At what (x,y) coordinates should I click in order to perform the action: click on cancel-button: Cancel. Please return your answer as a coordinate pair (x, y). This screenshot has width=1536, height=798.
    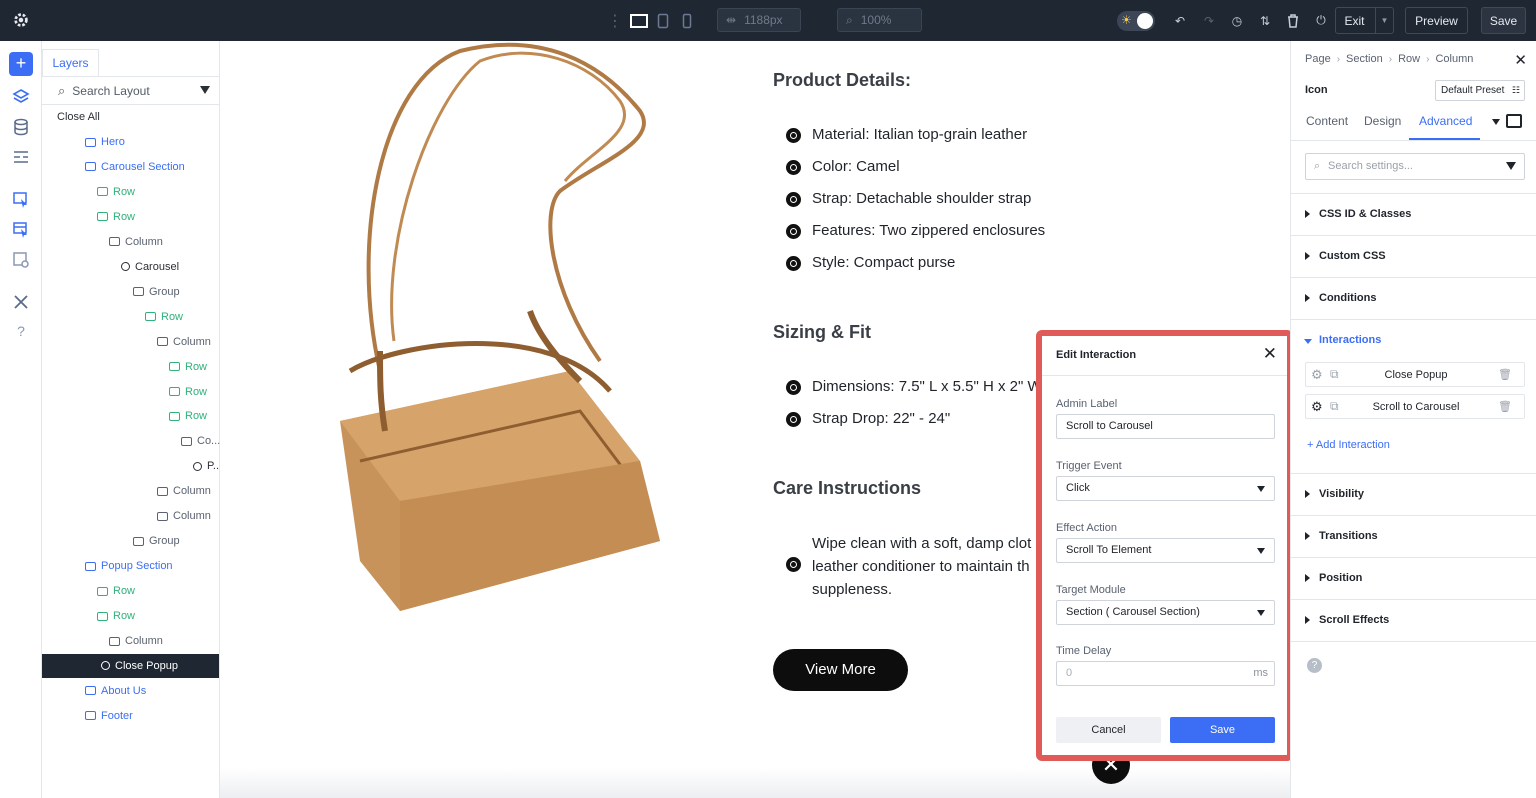
    Looking at the image, I should click on (1108, 730).